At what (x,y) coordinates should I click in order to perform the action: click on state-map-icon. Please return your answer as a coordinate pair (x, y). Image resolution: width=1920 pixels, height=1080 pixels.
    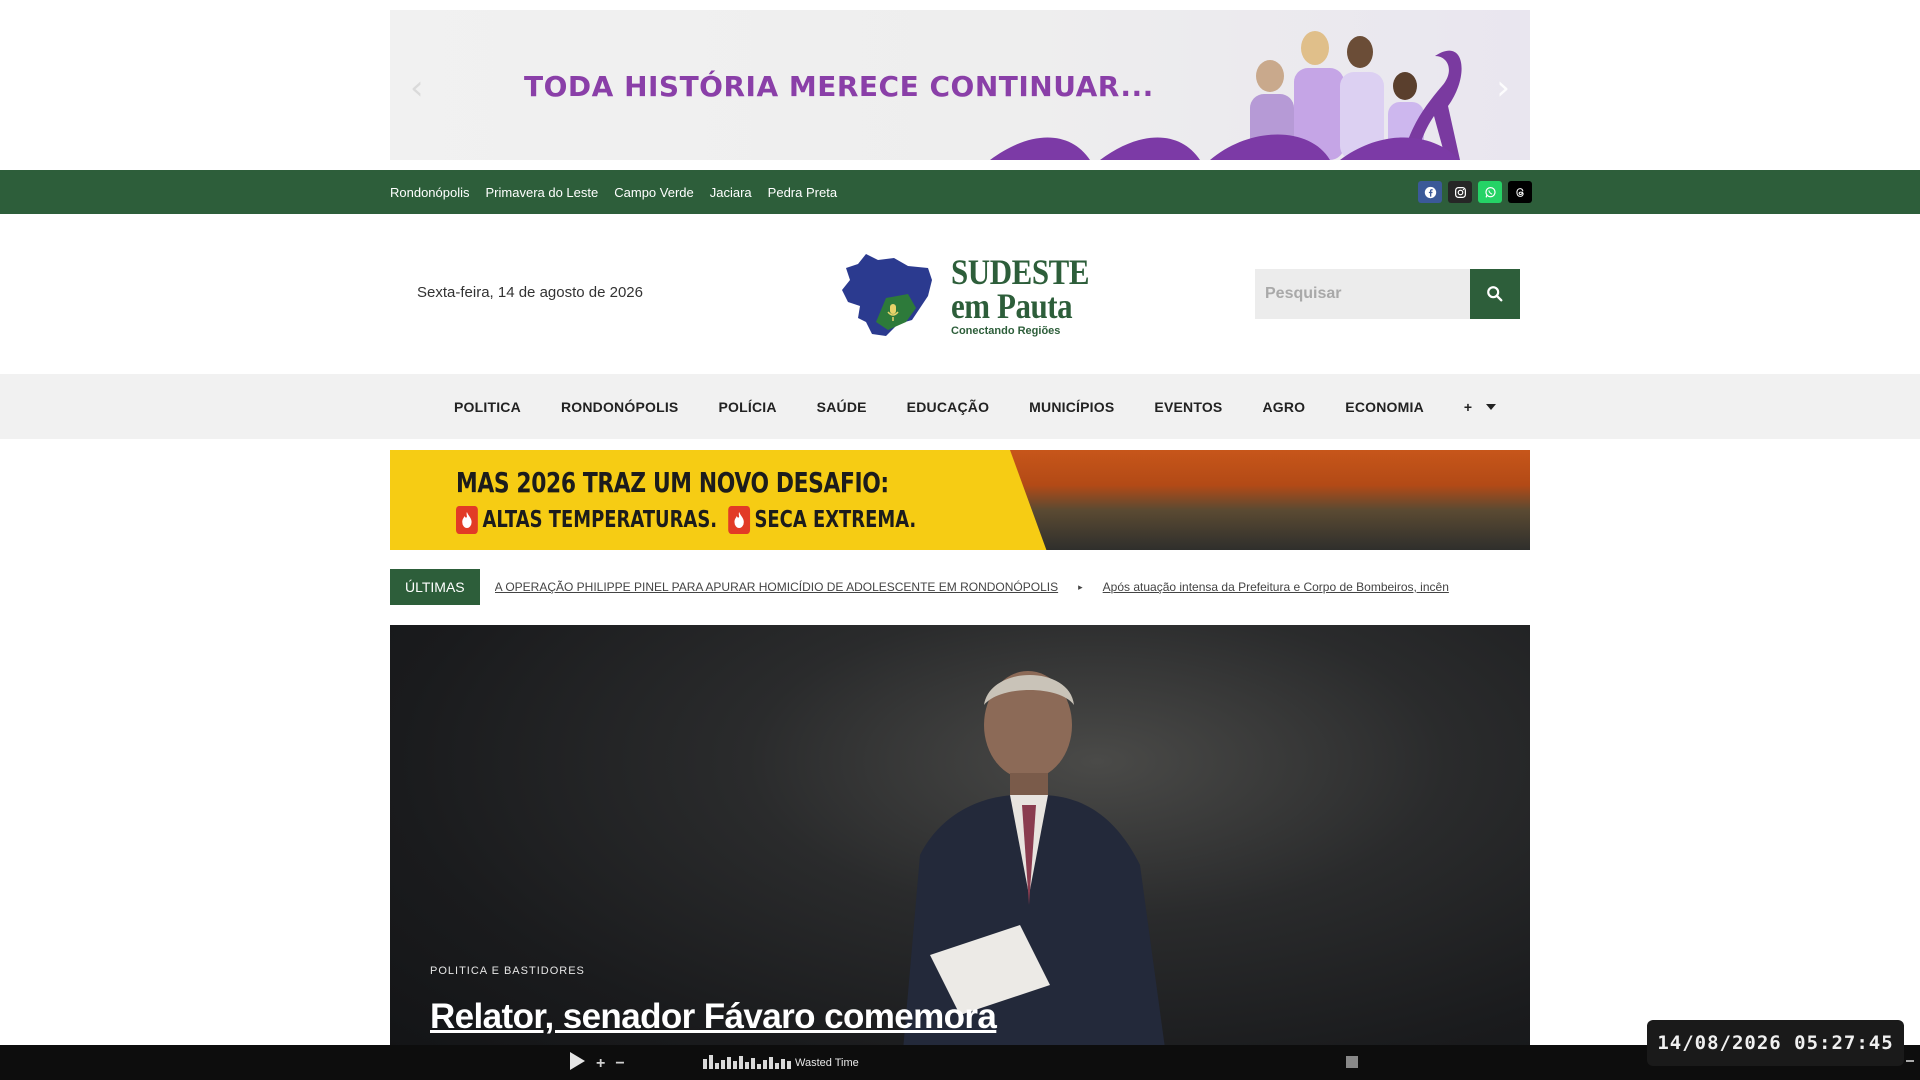
    Looking at the image, I should click on (887, 295).